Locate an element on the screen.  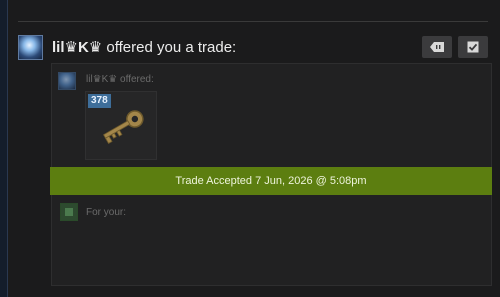
sender-avatar is located at coordinates (30, 47).